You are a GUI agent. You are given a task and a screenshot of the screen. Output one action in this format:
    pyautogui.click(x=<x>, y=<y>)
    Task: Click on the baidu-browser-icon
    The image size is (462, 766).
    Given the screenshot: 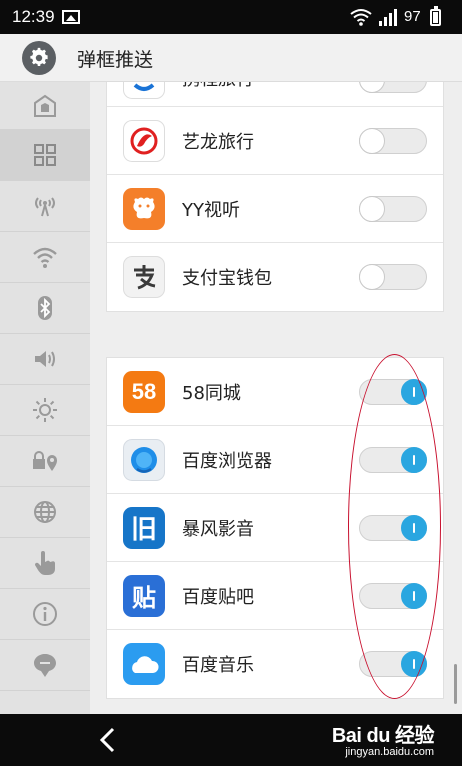 What is the action you would take?
    pyautogui.click(x=144, y=459)
    